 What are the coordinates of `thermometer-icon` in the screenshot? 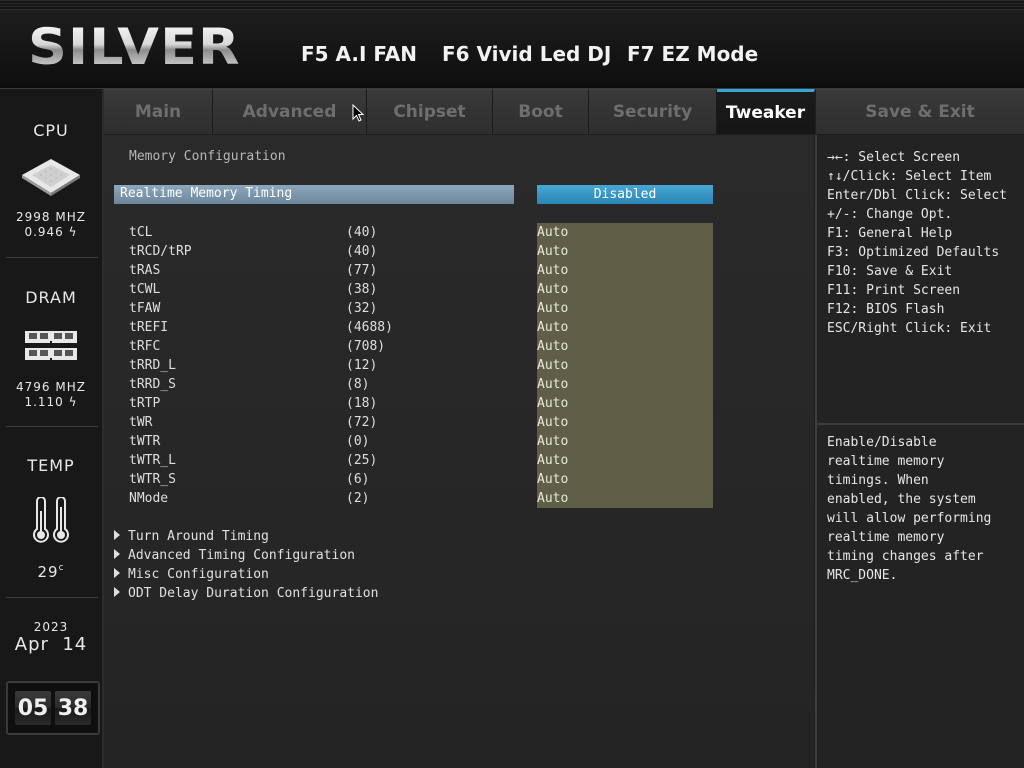 It's located at (51, 521).